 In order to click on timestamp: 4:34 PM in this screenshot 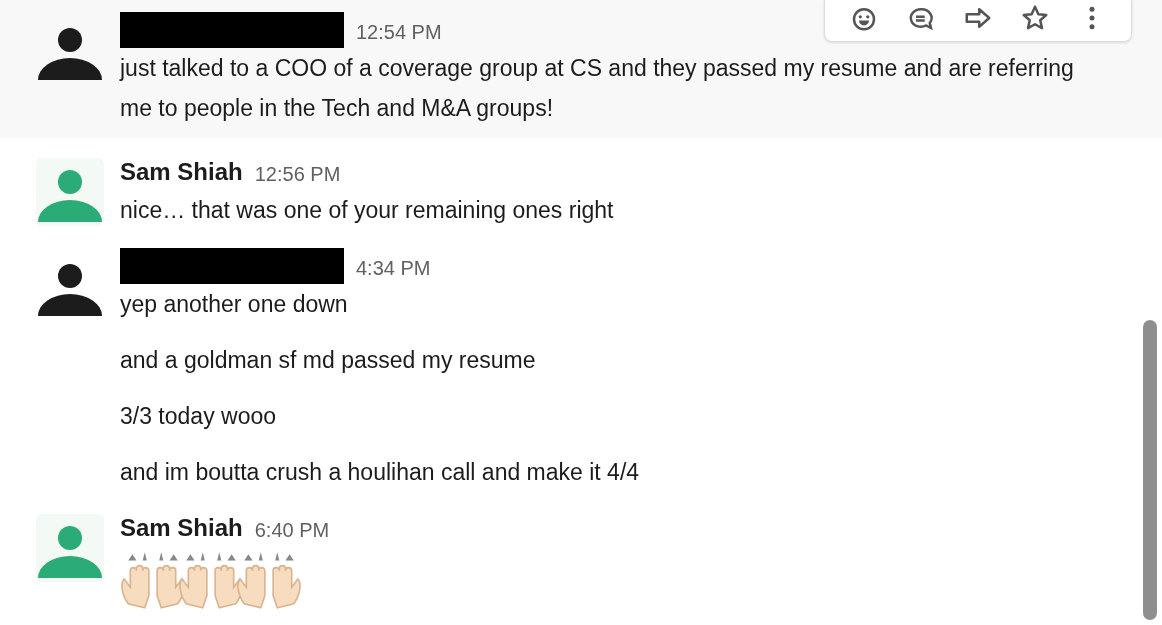, I will do `click(393, 266)`.